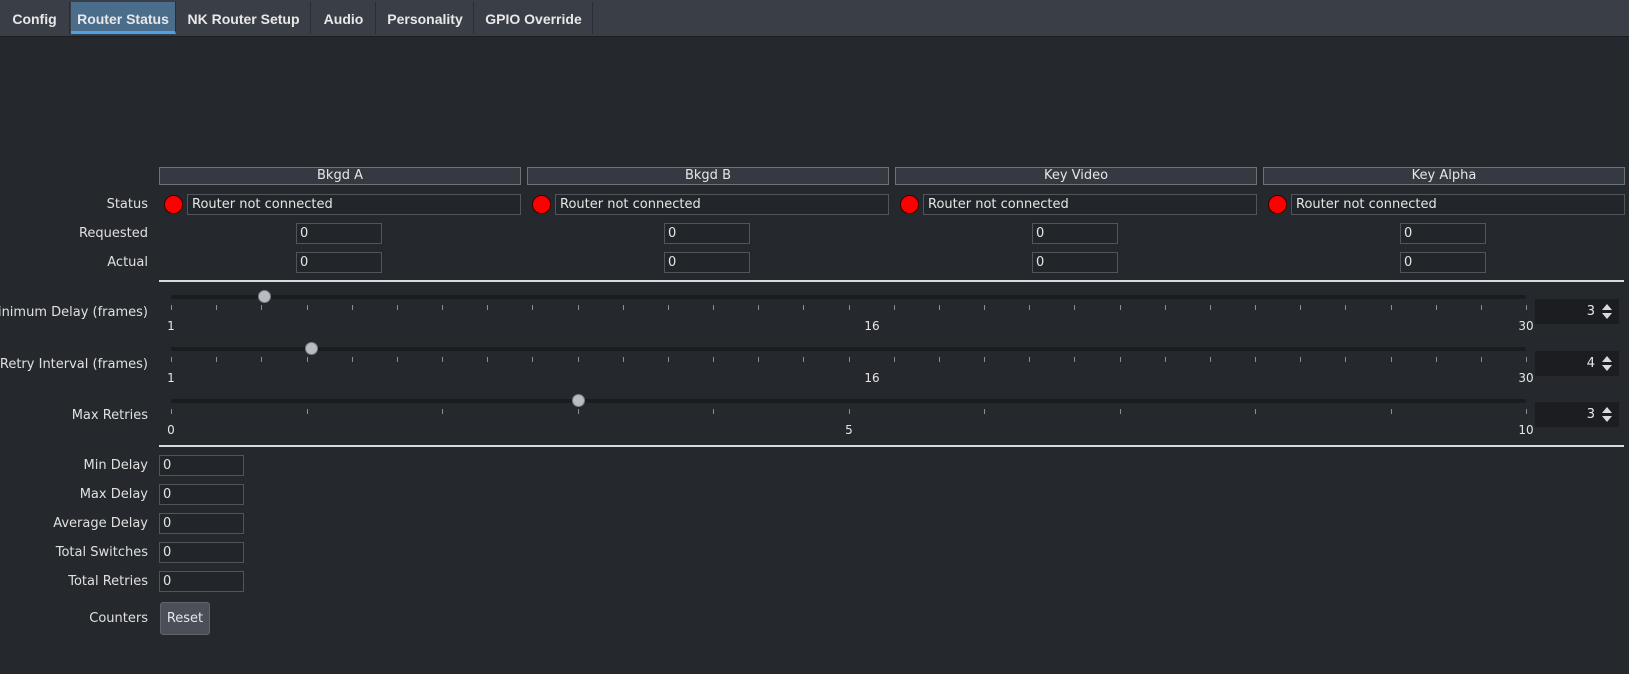  I want to click on max-retries-label: Max Retries, so click(109, 415).